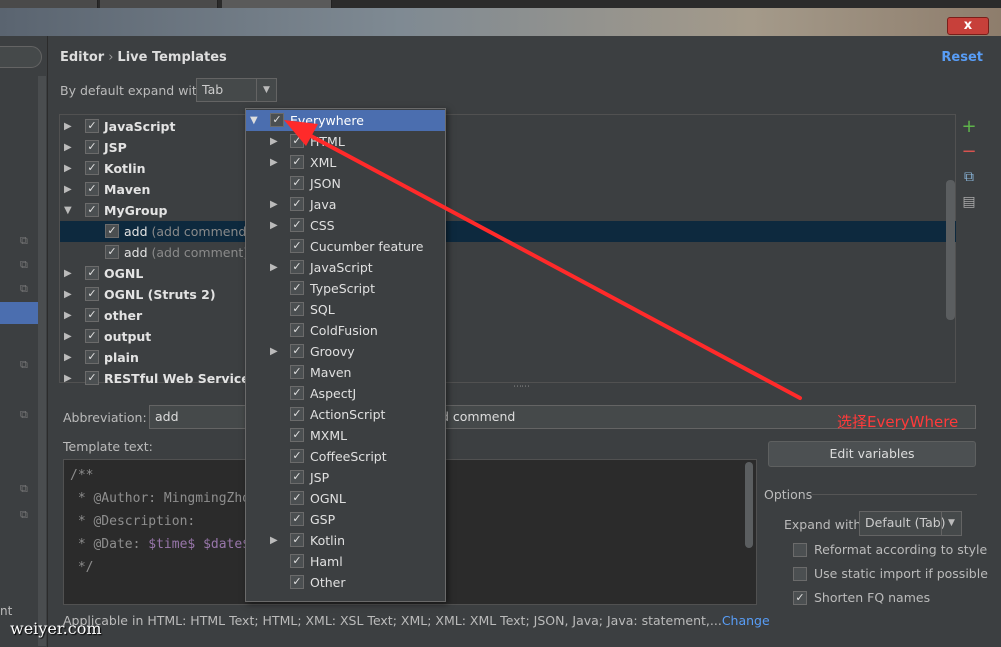  Describe the element at coordinates (969, 177) in the screenshot. I see `copy-icon: ⧉` at that location.